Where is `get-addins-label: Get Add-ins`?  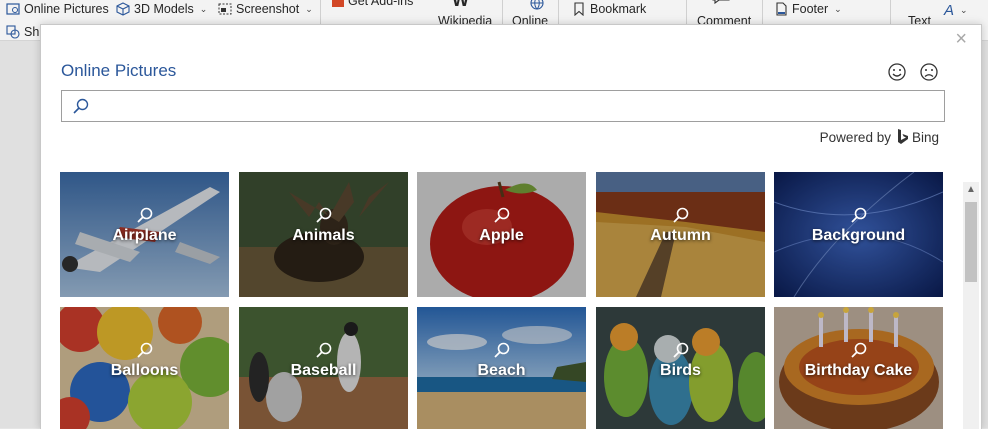
get-addins-label: Get Add-ins is located at coordinates (381, 4).